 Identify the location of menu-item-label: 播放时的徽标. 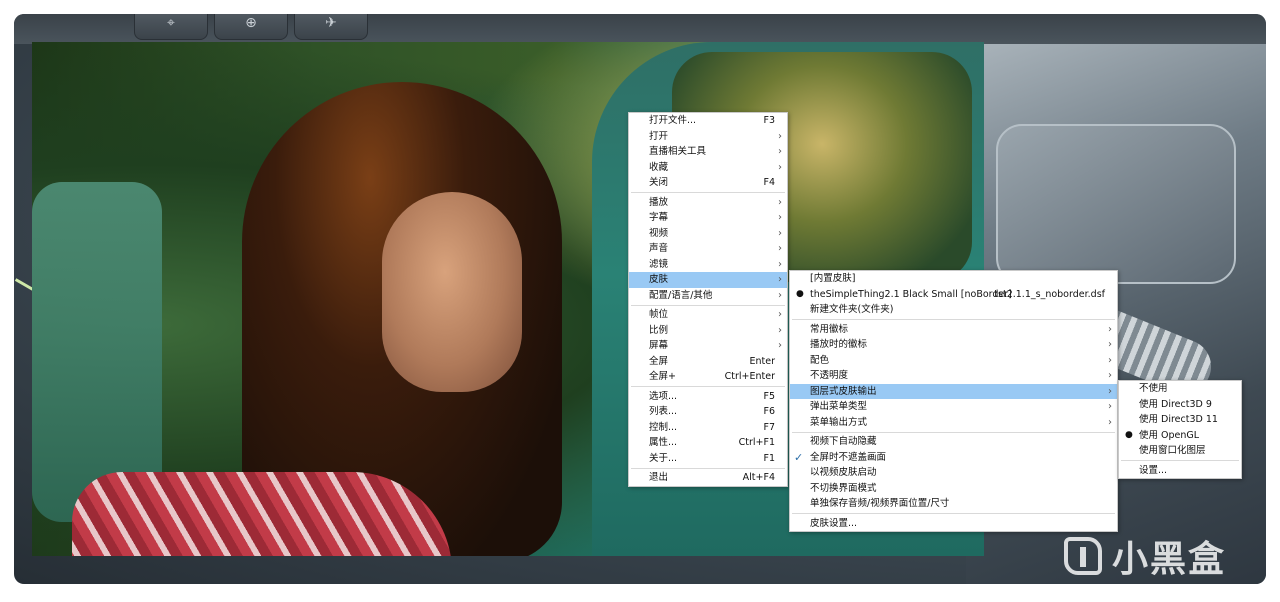
(839, 344).